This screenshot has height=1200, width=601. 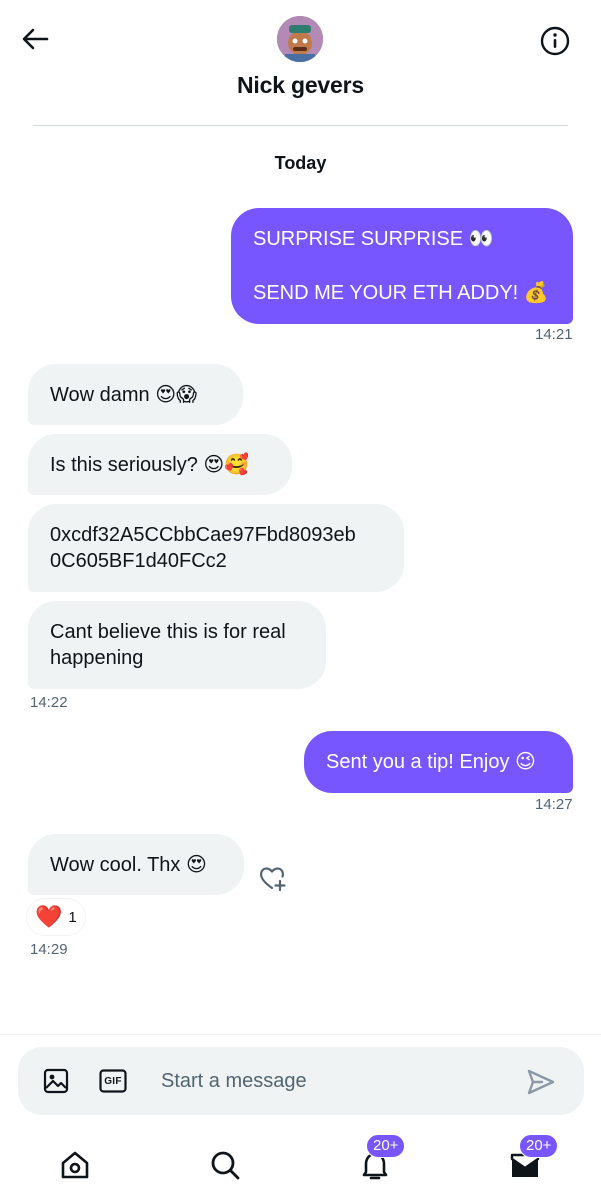 I want to click on message-bubble-received: Is this seriously? 😍🥰, so click(x=160, y=464).